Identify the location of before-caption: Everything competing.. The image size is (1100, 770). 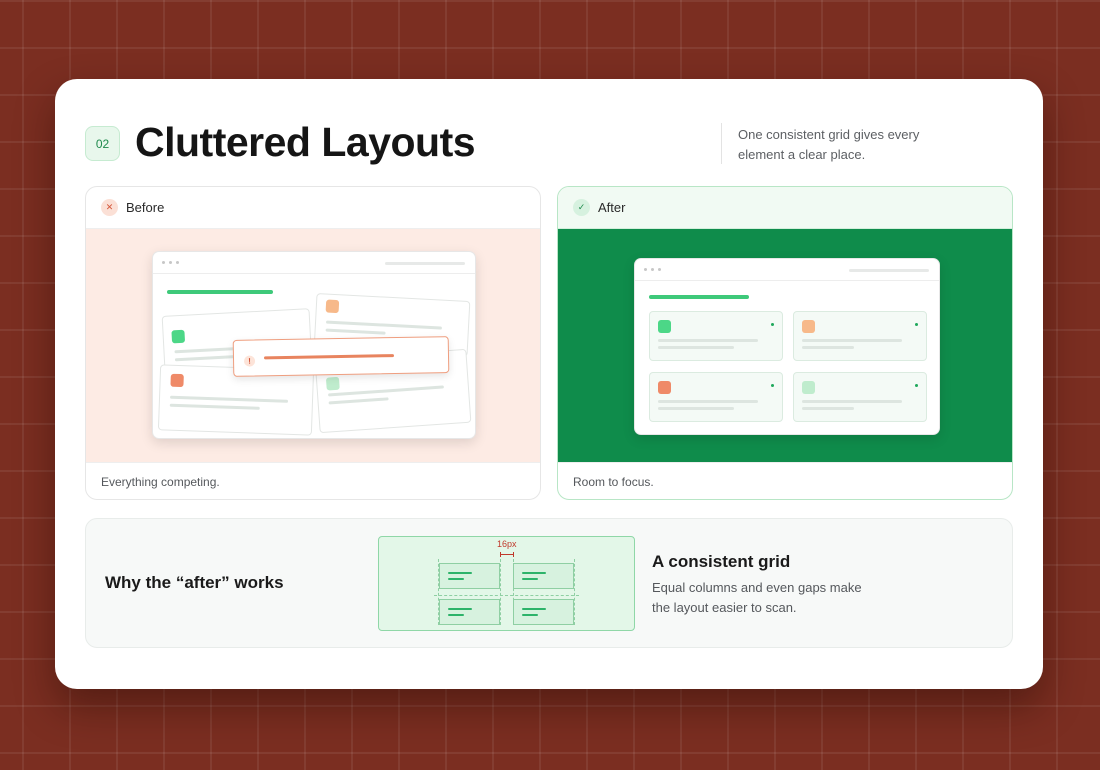
(313, 480).